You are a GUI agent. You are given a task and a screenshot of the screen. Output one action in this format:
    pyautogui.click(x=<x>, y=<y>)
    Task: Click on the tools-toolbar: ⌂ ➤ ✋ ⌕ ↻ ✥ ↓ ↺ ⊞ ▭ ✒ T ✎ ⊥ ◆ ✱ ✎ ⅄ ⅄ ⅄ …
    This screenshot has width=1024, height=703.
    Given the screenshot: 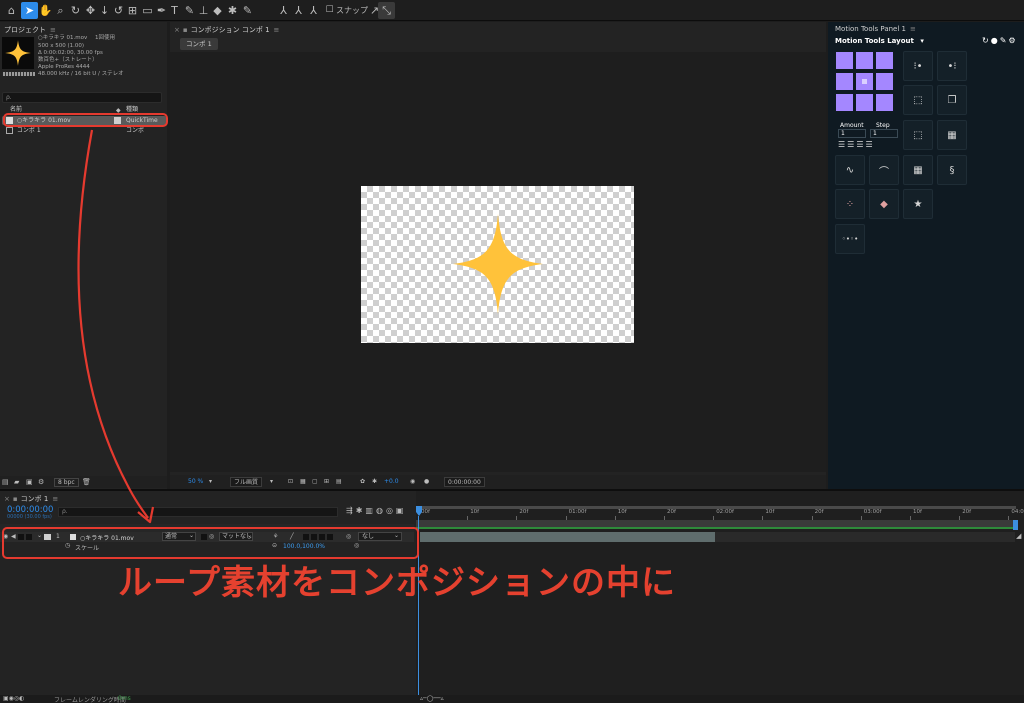 What is the action you would take?
    pyautogui.click(x=512, y=10)
    